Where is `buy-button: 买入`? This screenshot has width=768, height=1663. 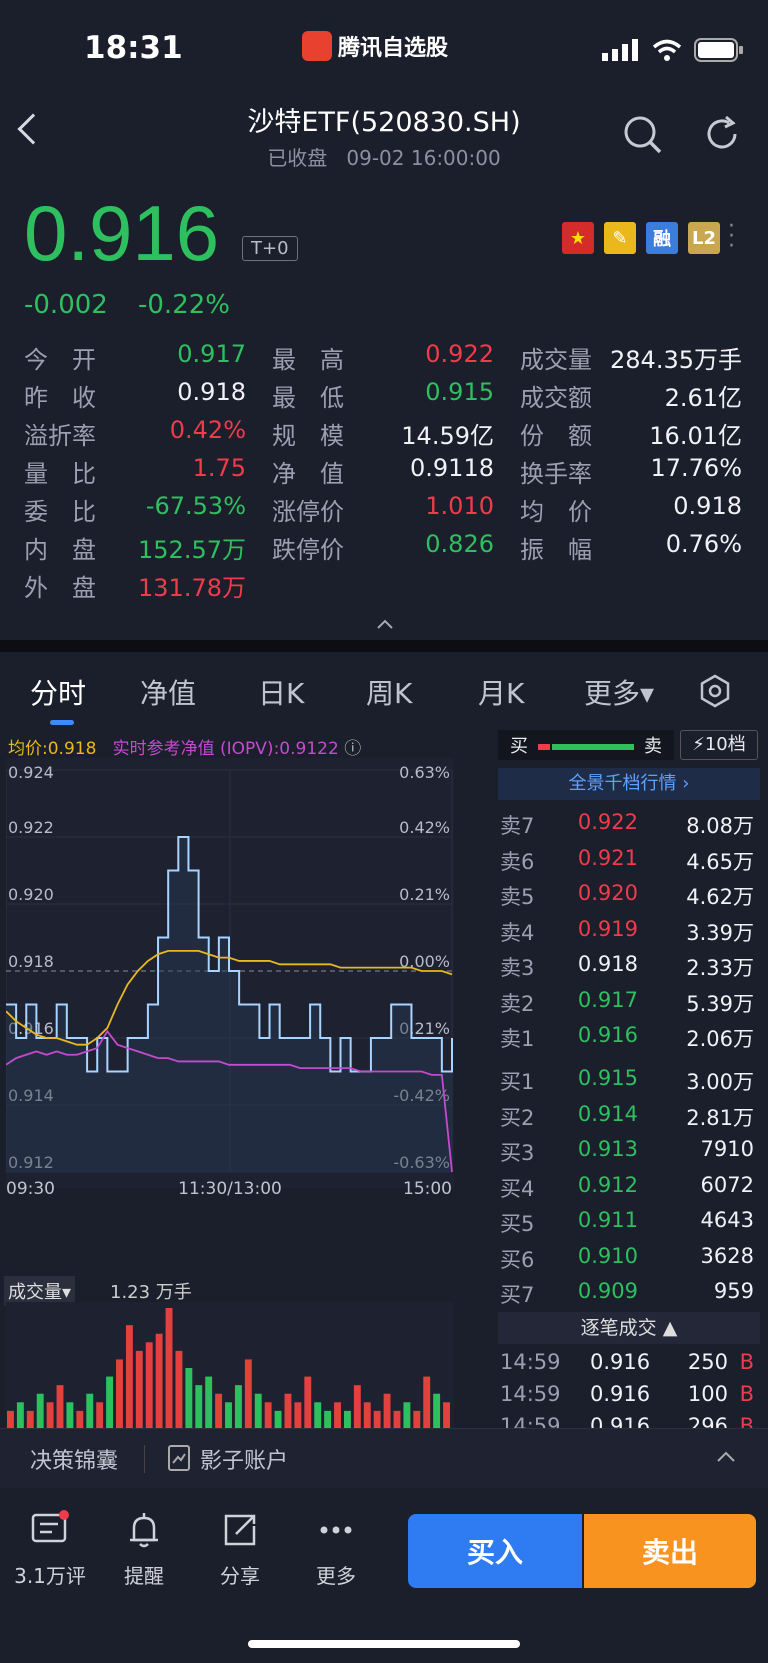
buy-button: 买入 is located at coordinates (495, 1551).